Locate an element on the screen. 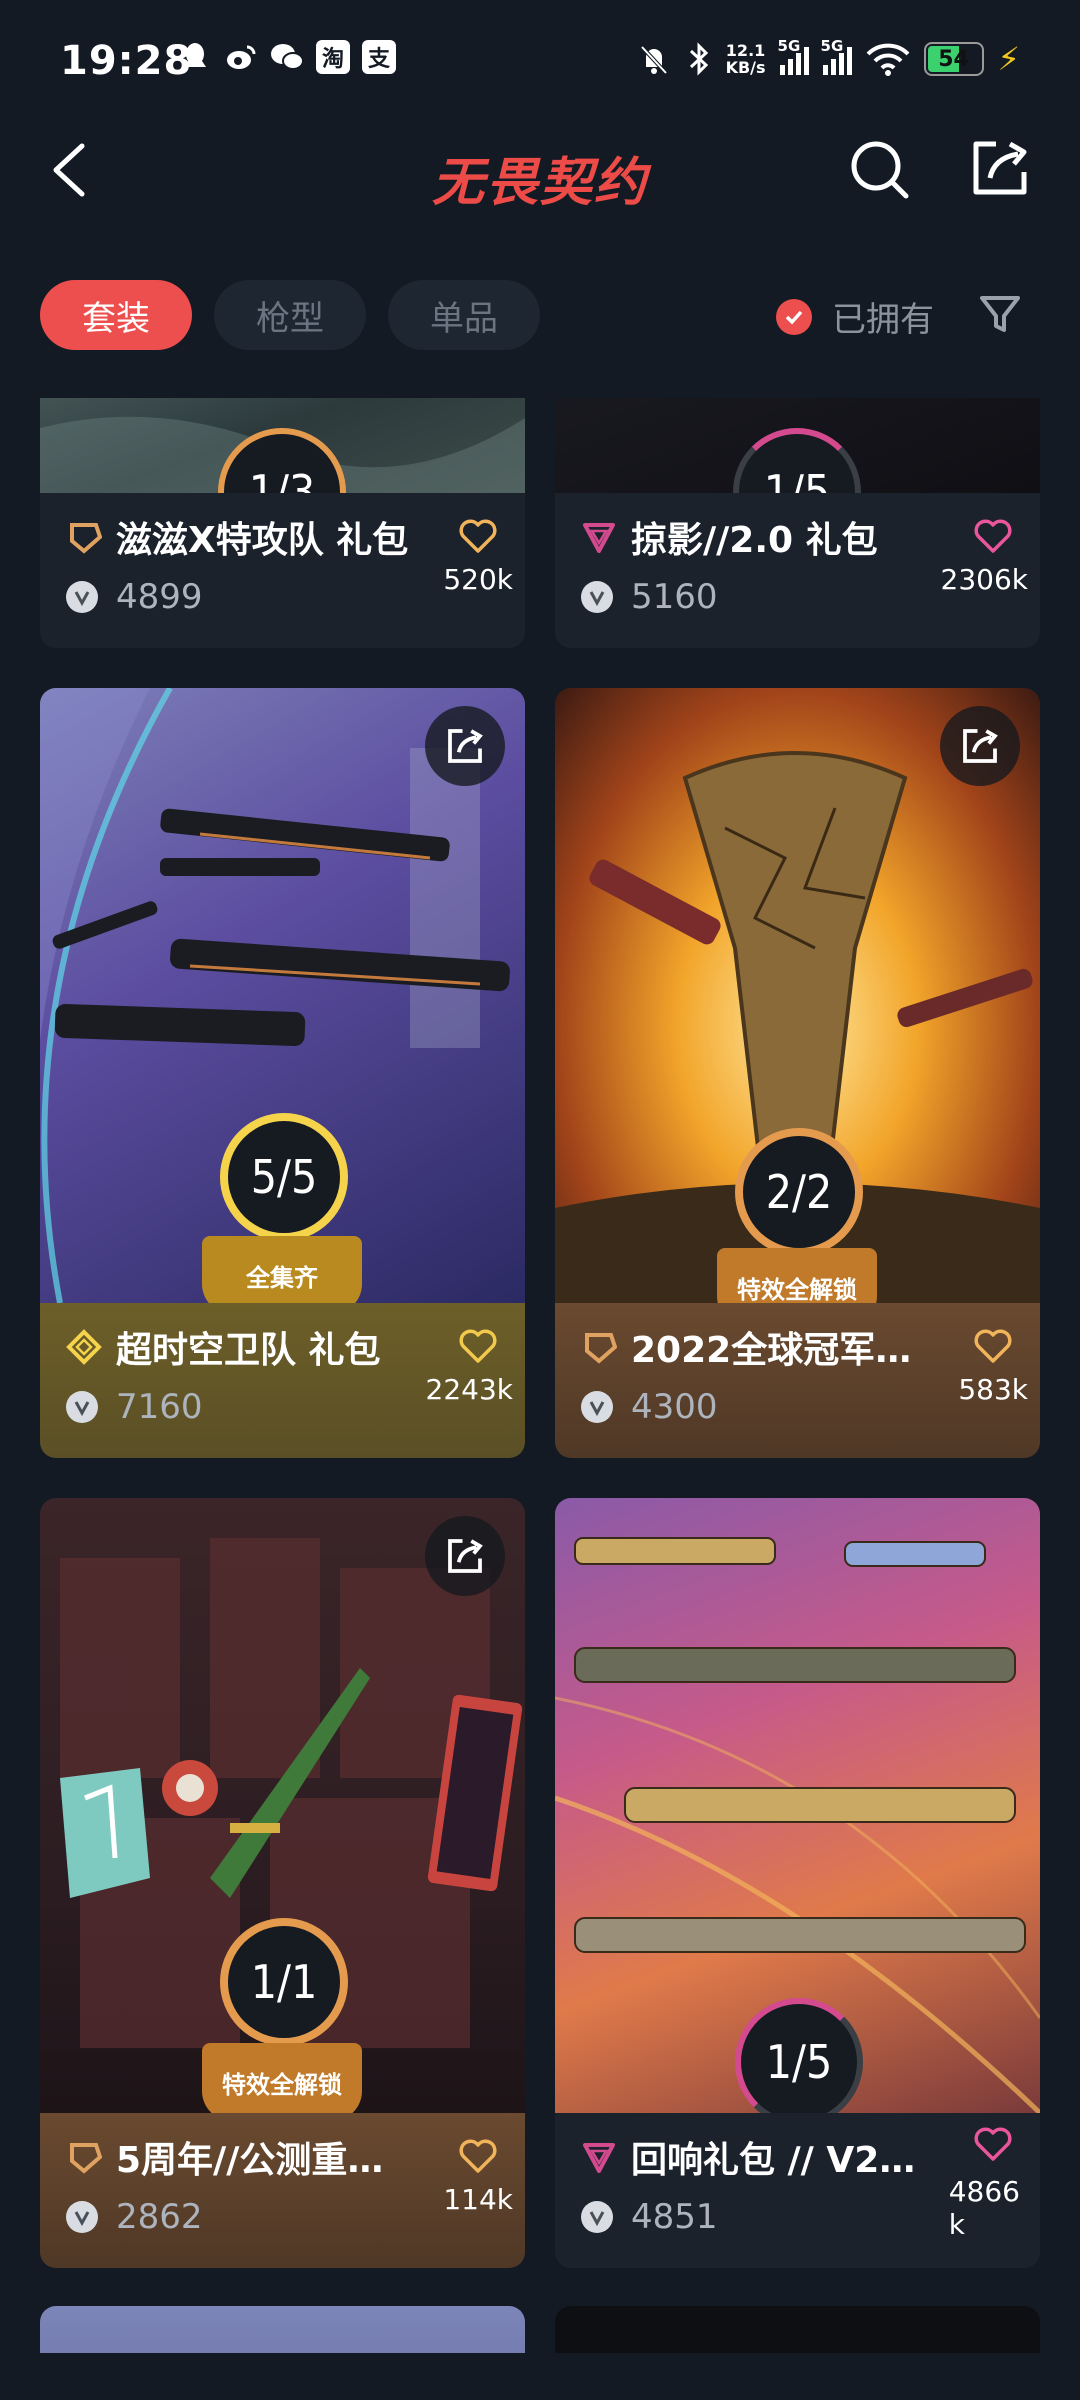  net-speed: 12.1 KB/s is located at coordinates (746, 59).